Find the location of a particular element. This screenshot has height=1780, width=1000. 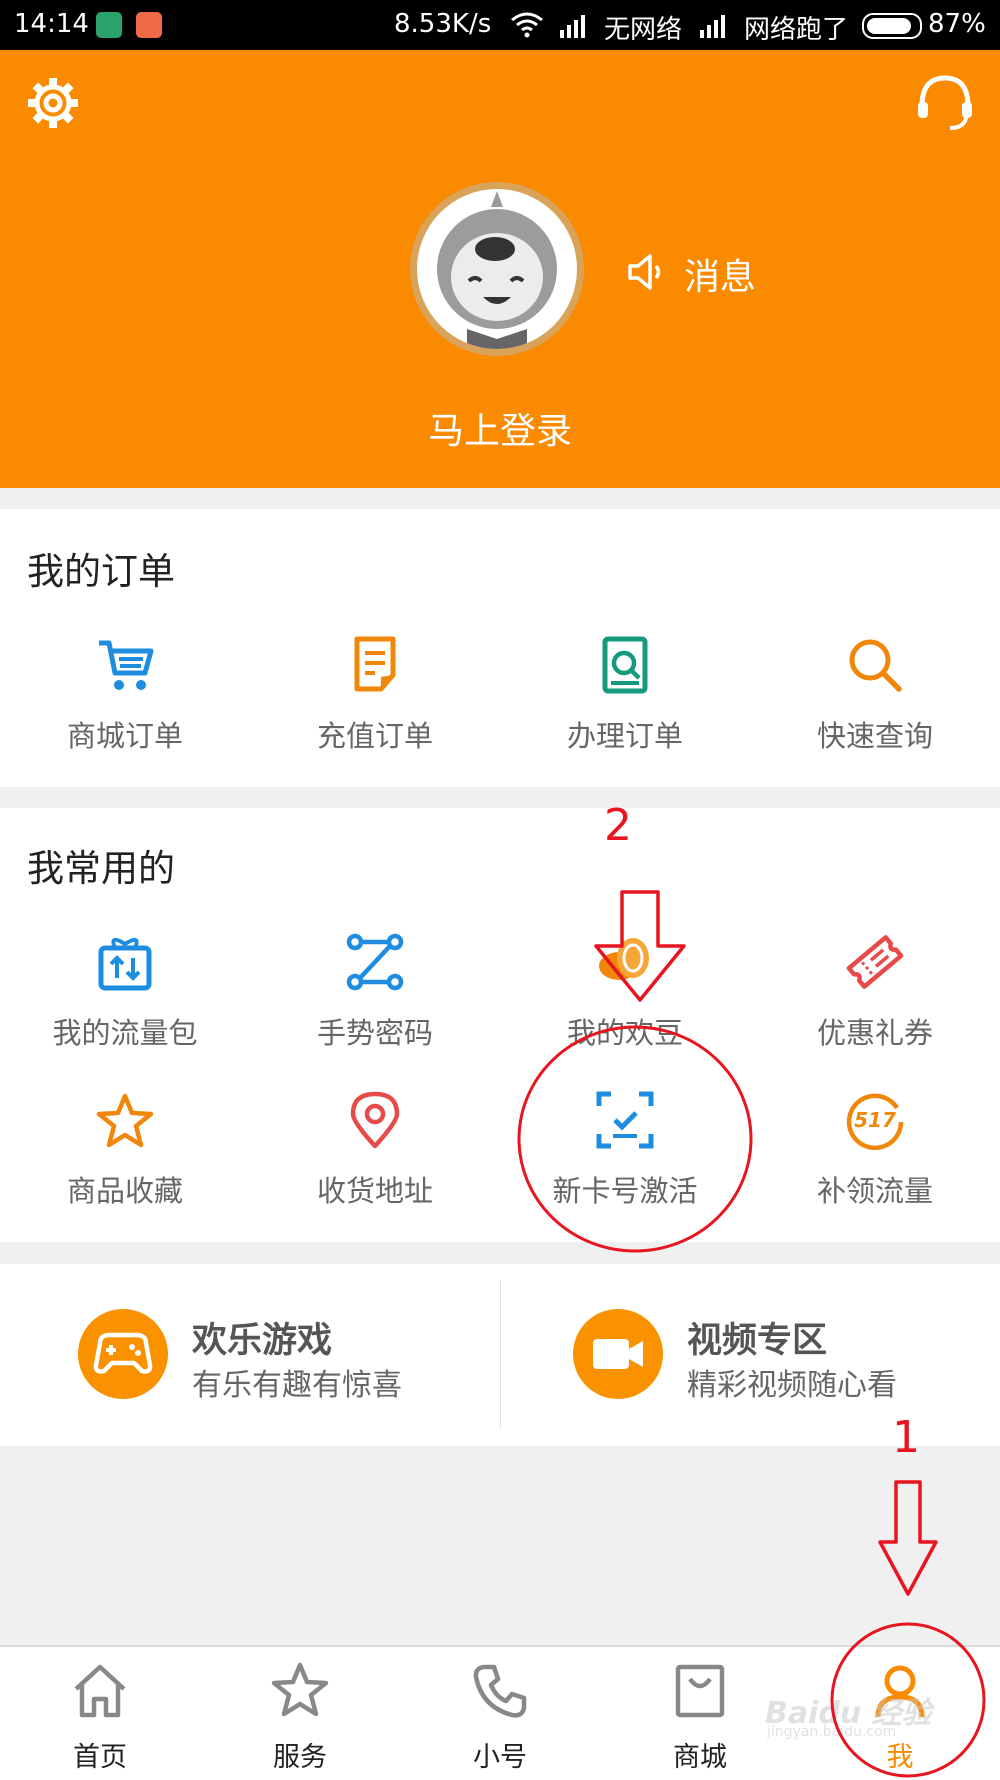

annotation-step-1: 1 is located at coordinates (906, 1437).